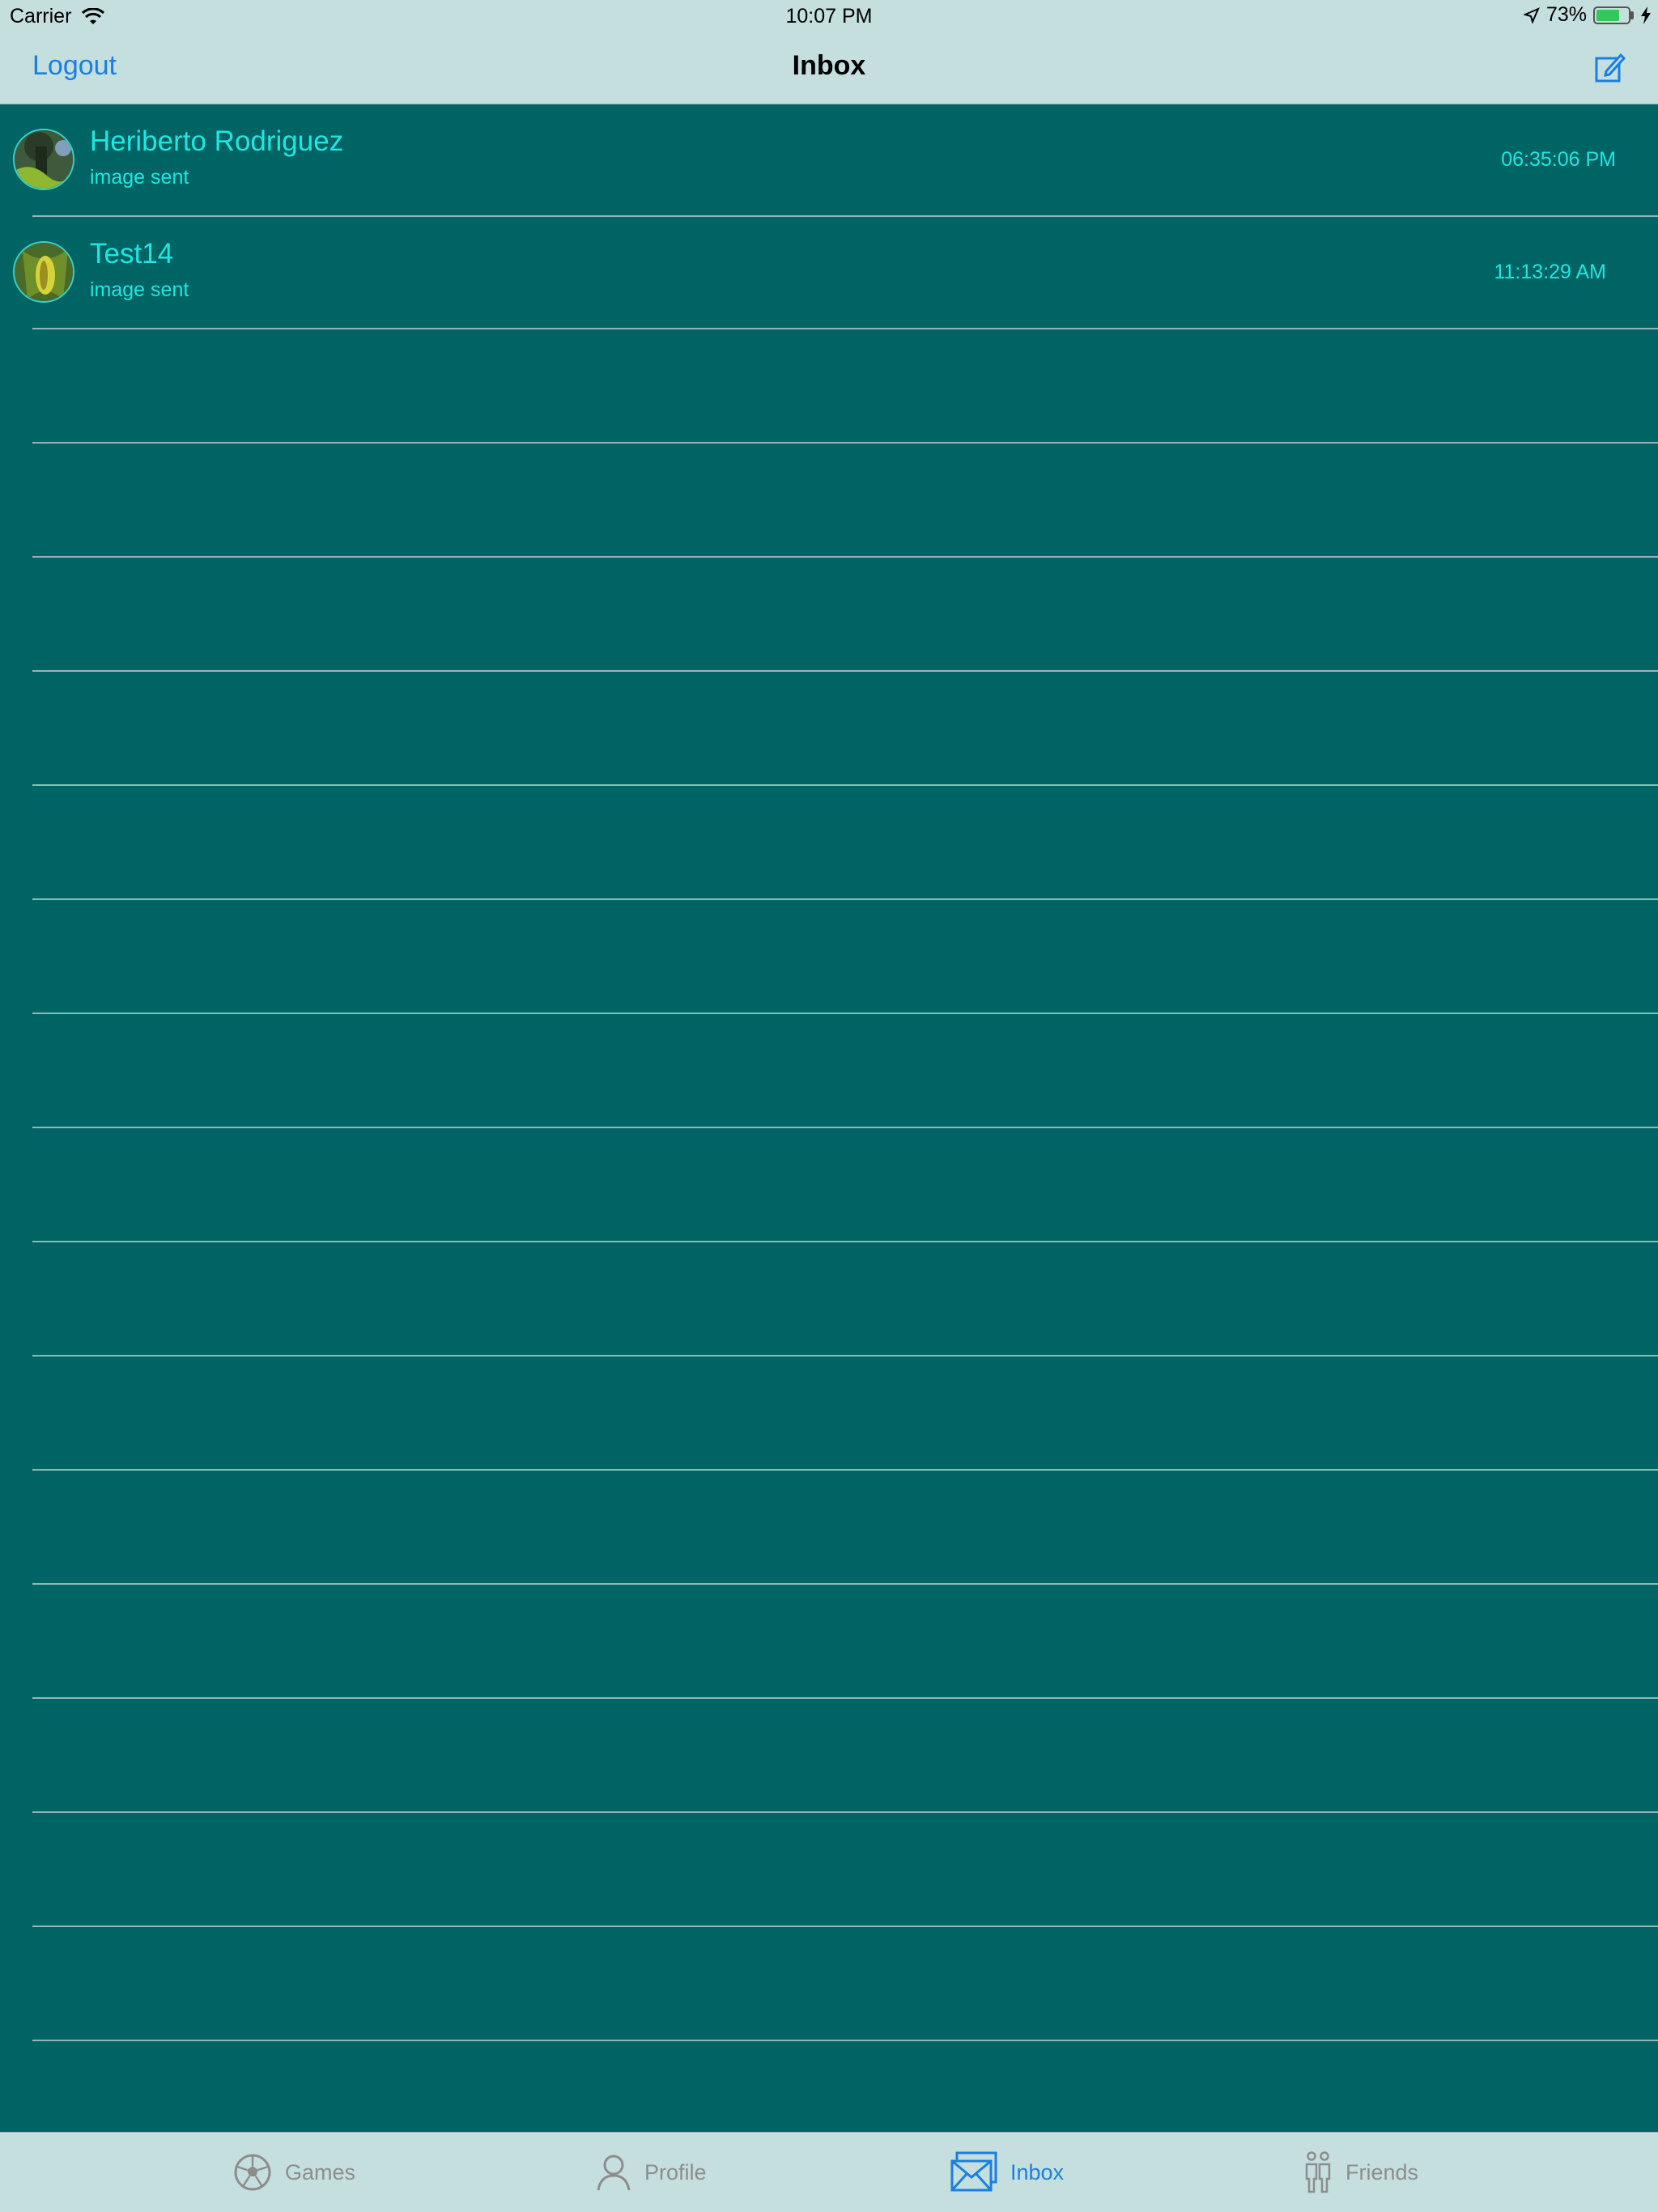 Image resolution: width=1658 pixels, height=2212 pixels. I want to click on navigation-bar: Logout Inbox, so click(829, 68).